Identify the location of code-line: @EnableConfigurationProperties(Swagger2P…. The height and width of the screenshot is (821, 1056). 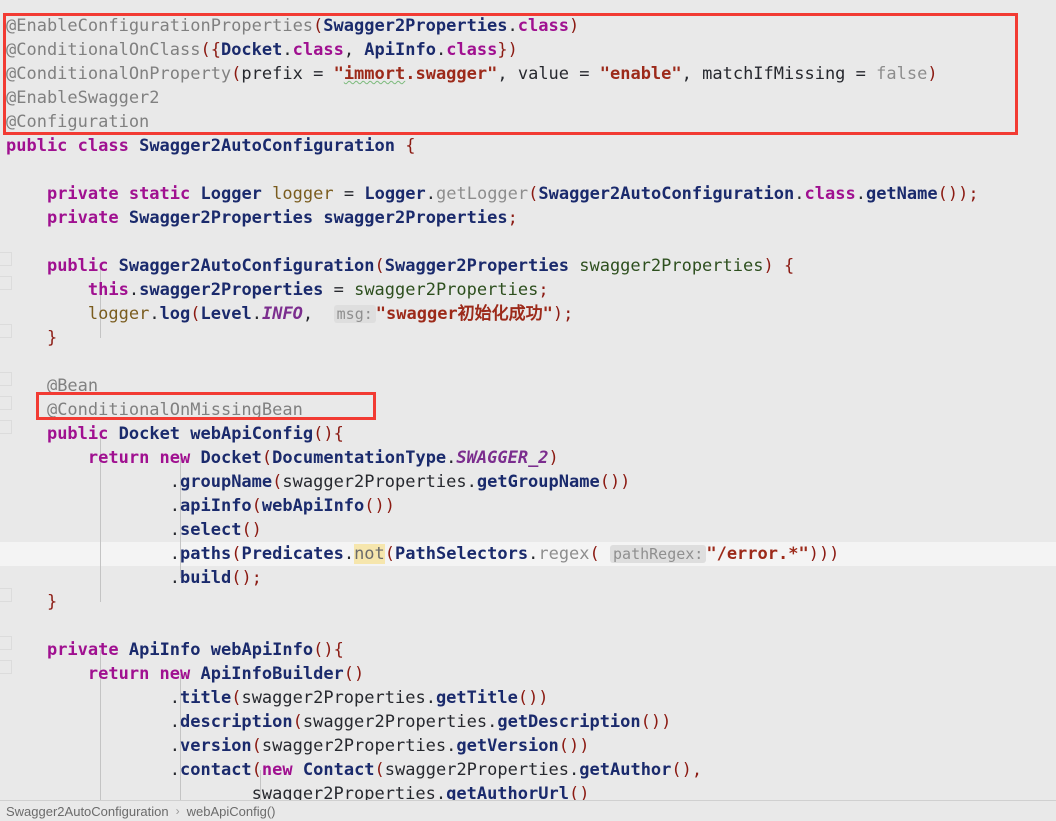
(528, 26).